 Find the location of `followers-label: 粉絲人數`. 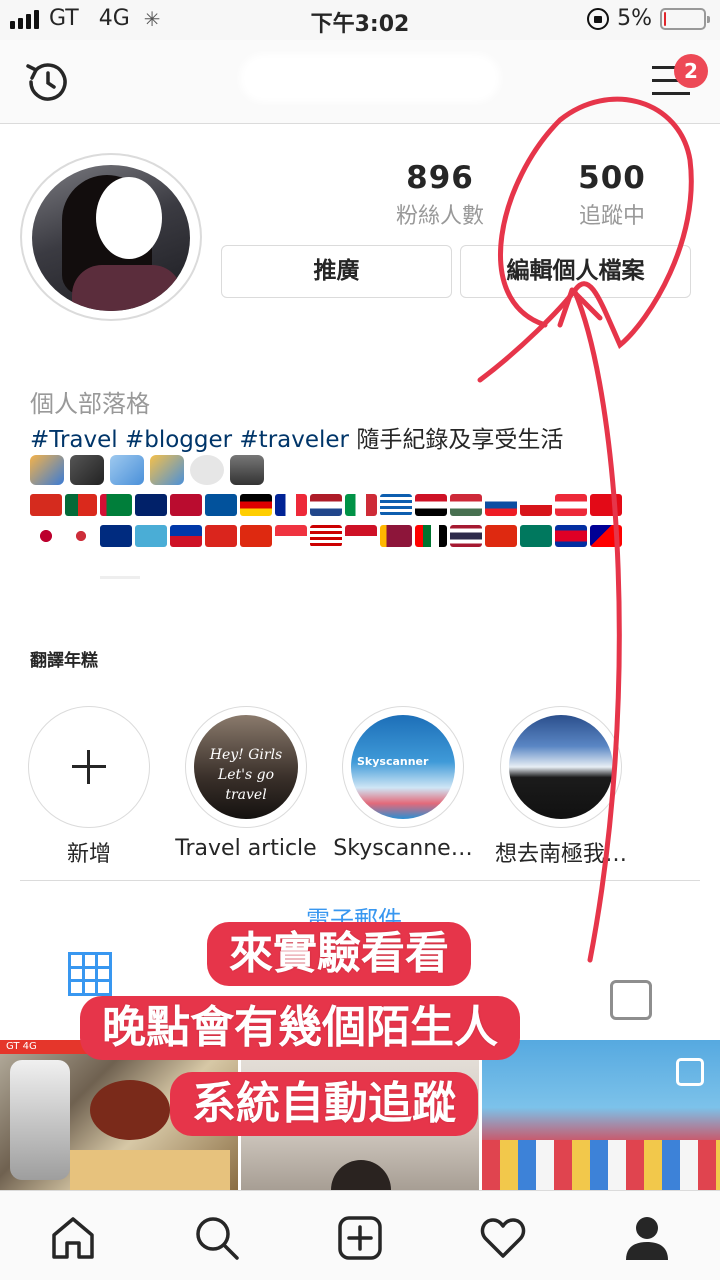

followers-label: 粉絲人數 is located at coordinates (439, 216).